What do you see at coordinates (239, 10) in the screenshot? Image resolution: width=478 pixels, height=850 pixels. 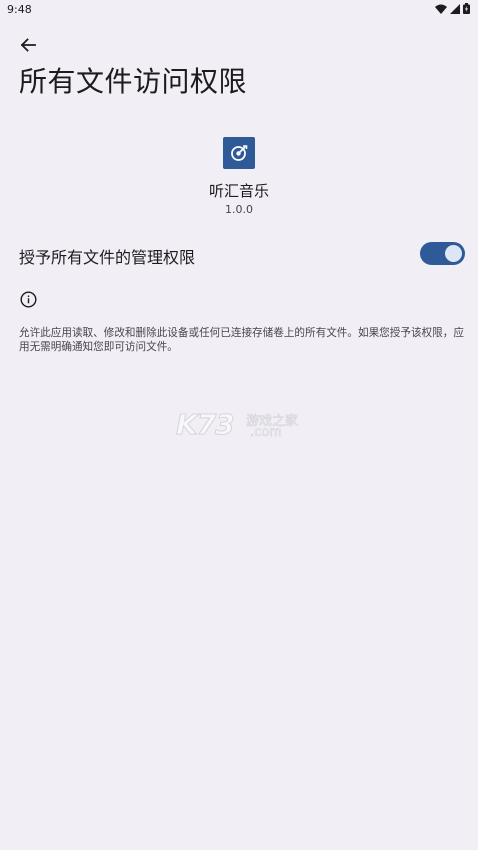 I see `status-bar: 9:48` at bounding box center [239, 10].